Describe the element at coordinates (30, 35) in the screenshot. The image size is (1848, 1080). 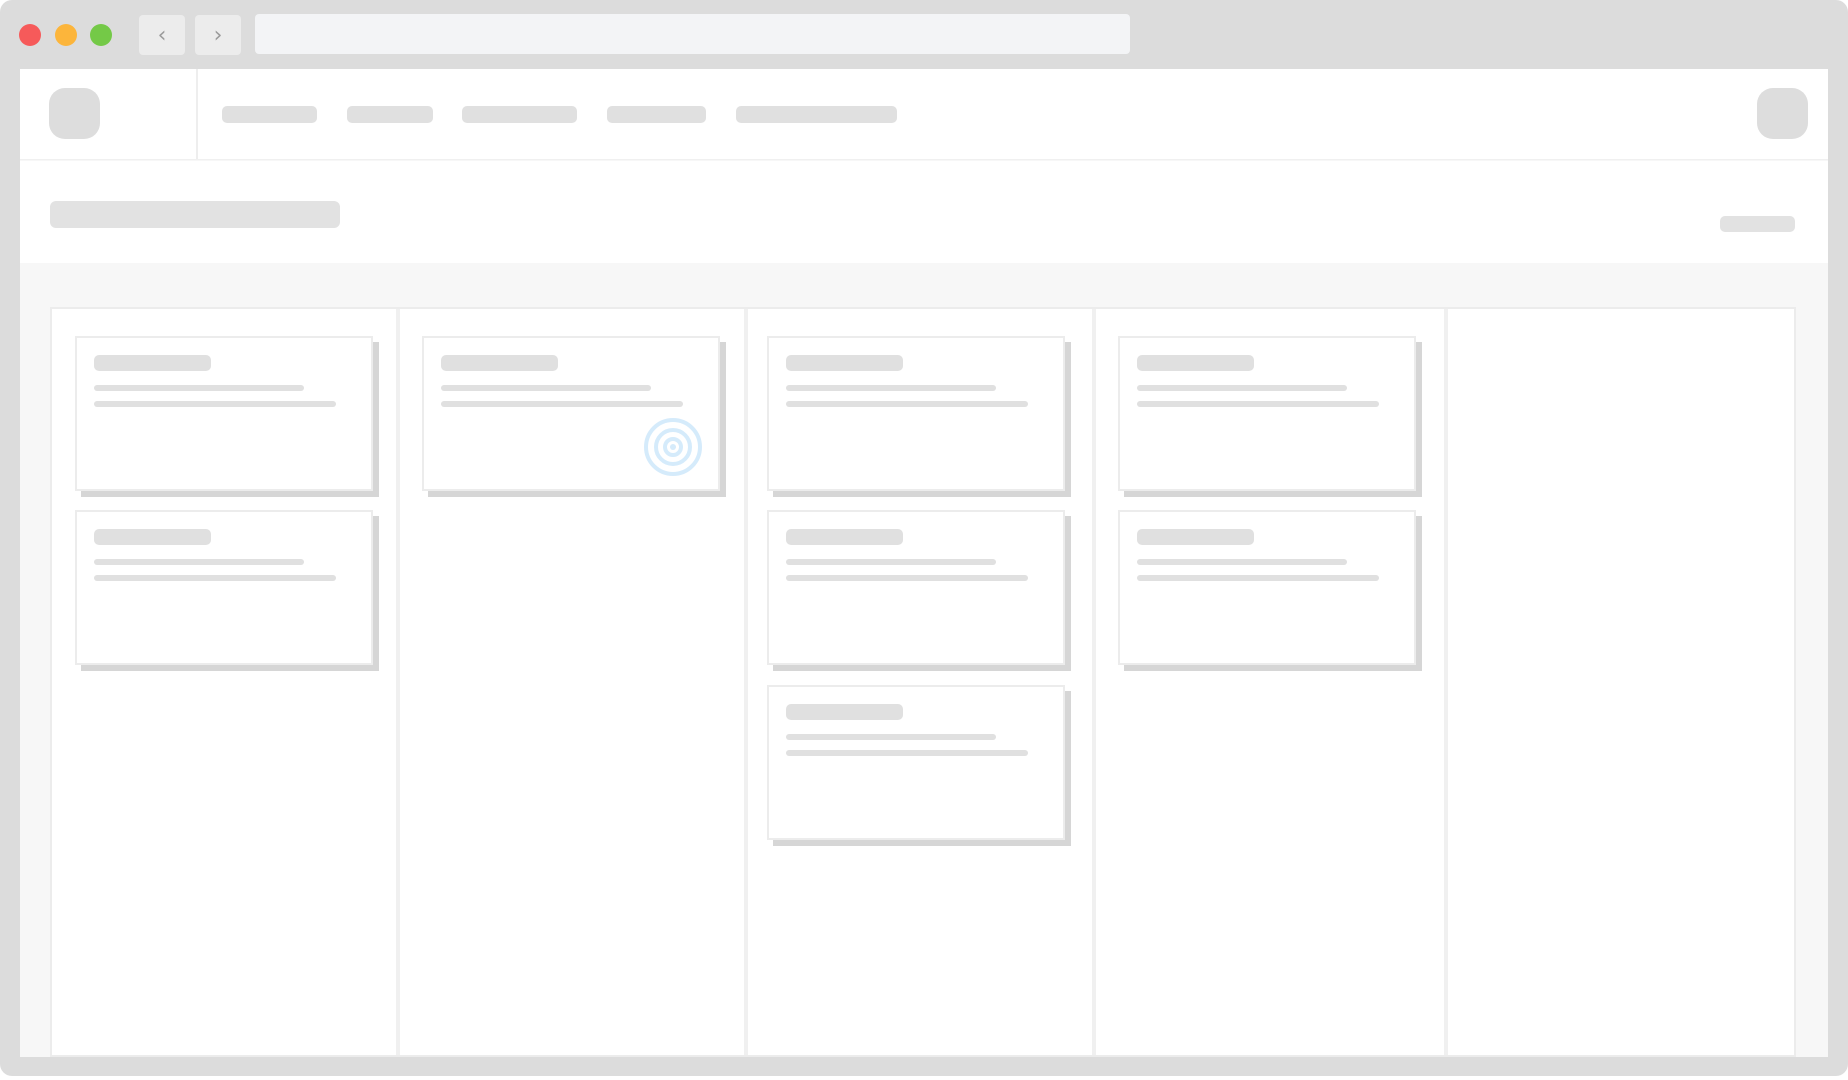
I see `close-window-button` at that location.